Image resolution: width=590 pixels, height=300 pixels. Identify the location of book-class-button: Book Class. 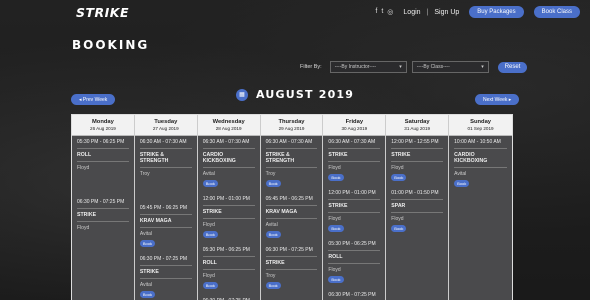
(556, 12).